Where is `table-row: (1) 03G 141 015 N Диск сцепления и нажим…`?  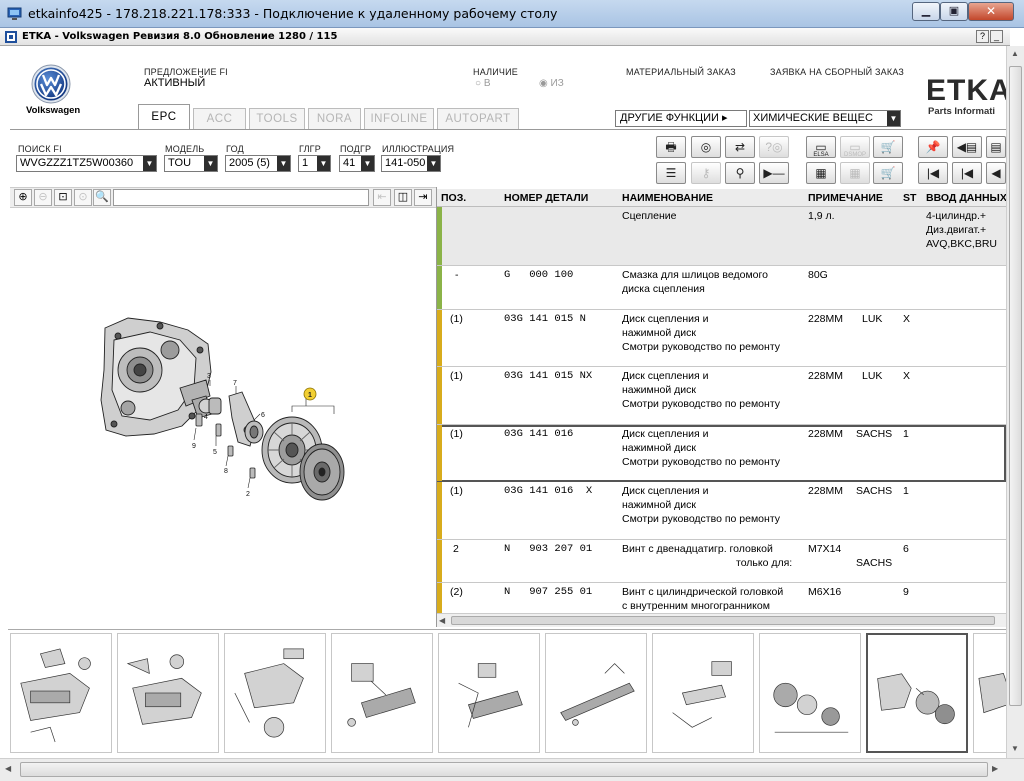
table-row: (1) 03G 141 015 N Диск сцепления и нажим… is located at coordinates (721, 338).